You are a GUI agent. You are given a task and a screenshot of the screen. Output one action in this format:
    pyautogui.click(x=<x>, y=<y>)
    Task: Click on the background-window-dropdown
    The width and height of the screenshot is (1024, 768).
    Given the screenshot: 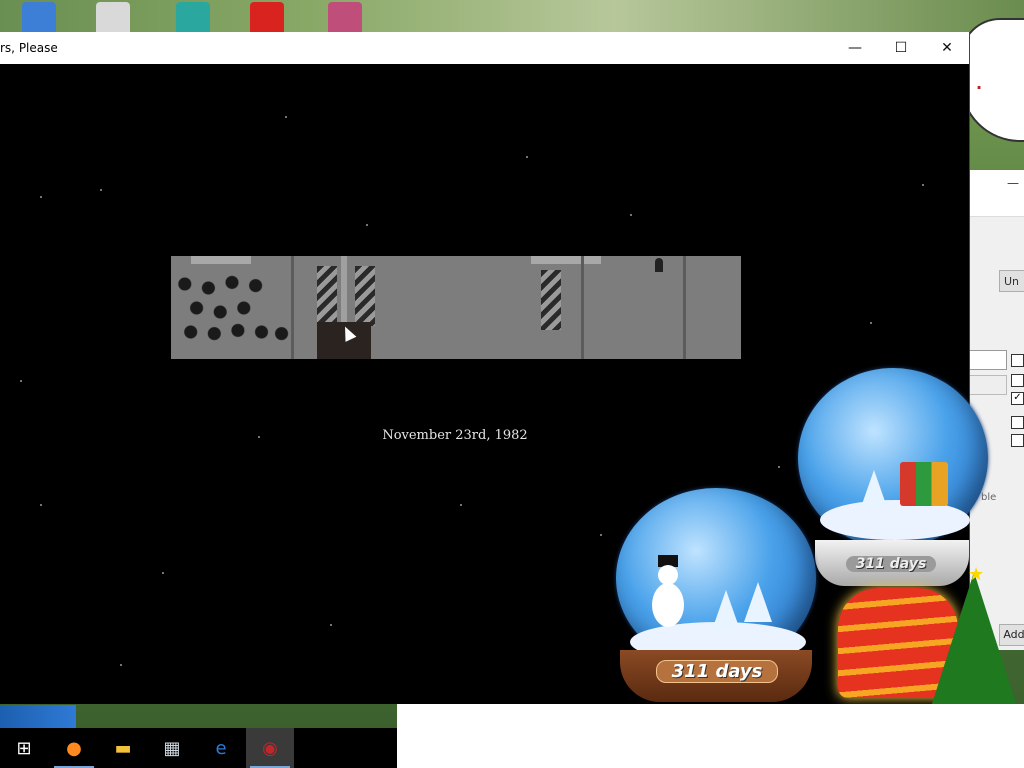 What is the action you would take?
    pyautogui.click(x=988, y=360)
    